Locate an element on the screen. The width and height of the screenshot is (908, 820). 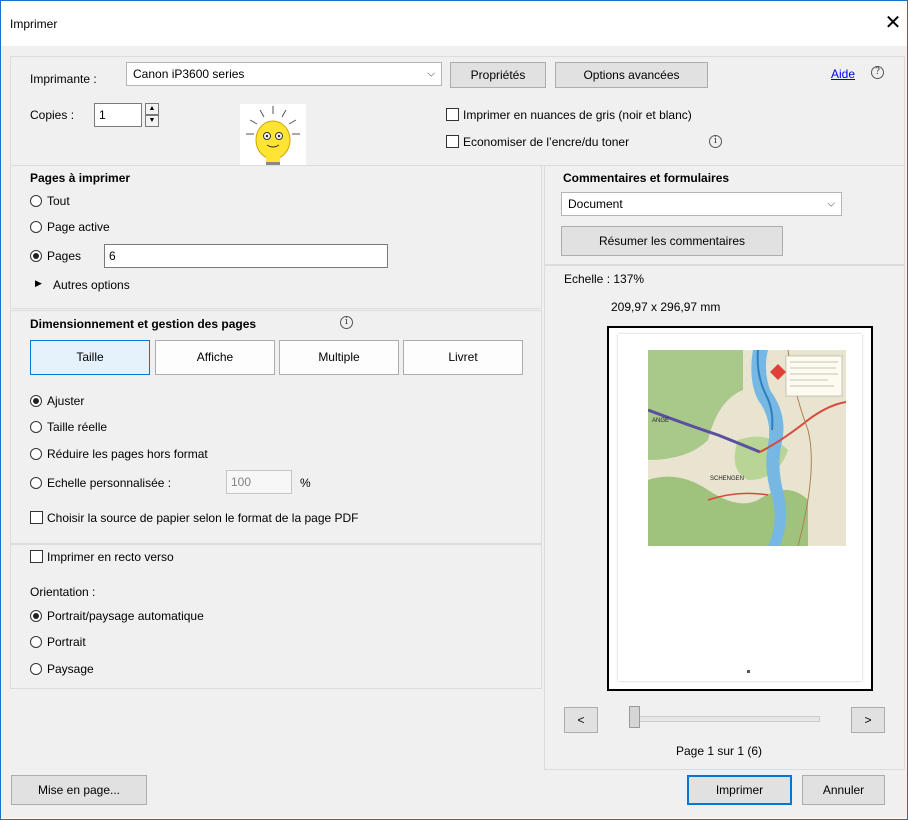
current-page-label: Page active is located at coordinates (78, 227).